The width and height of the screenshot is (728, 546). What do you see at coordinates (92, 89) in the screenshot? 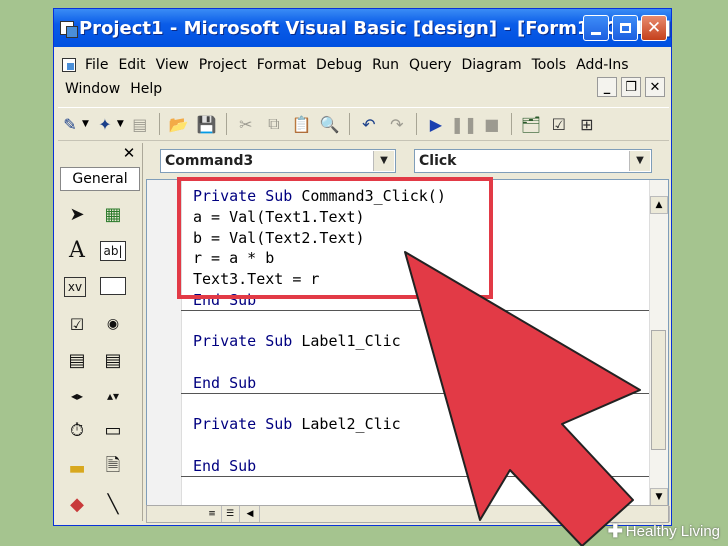
I see `menu-window: Window` at bounding box center [92, 89].